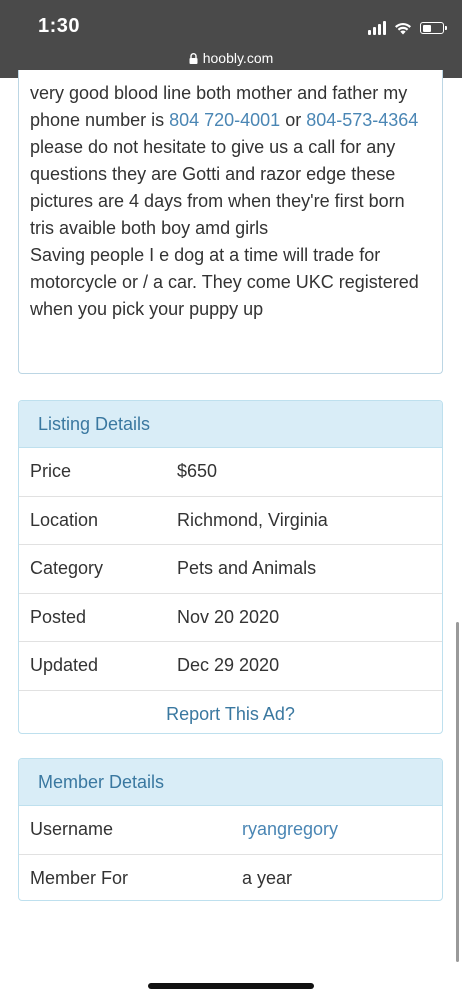 This screenshot has height=1000, width=462. I want to click on signal-icon, so click(377, 28).